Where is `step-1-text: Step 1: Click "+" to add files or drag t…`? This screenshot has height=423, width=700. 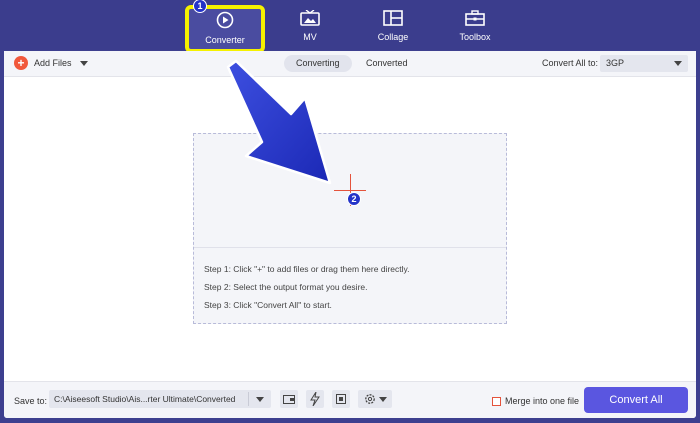
step-1-text: Step 1: Click "+" to add files or drag t… is located at coordinates (307, 269).